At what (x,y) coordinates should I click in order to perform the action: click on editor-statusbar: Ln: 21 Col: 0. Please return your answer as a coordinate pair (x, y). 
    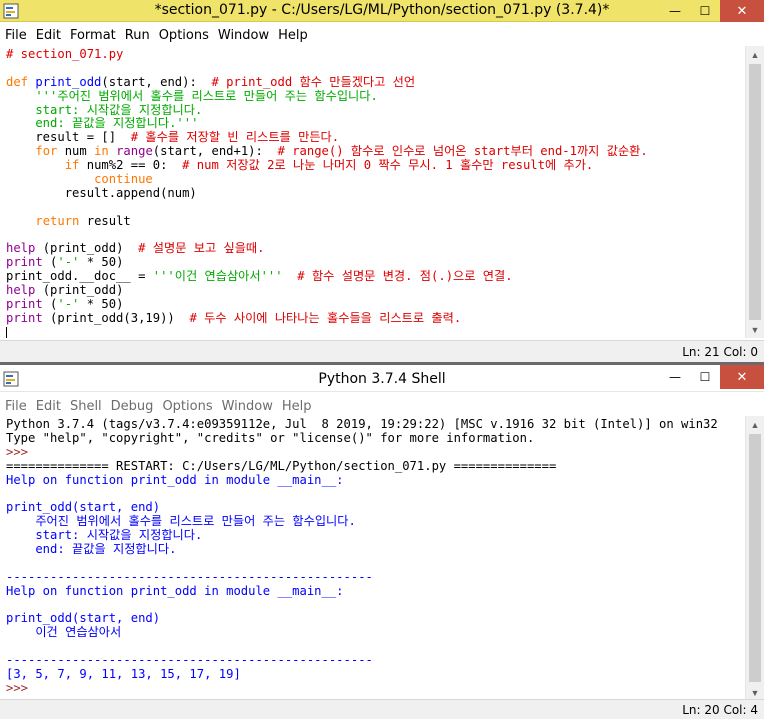
    Looking at the image, I should click on (382, 351).